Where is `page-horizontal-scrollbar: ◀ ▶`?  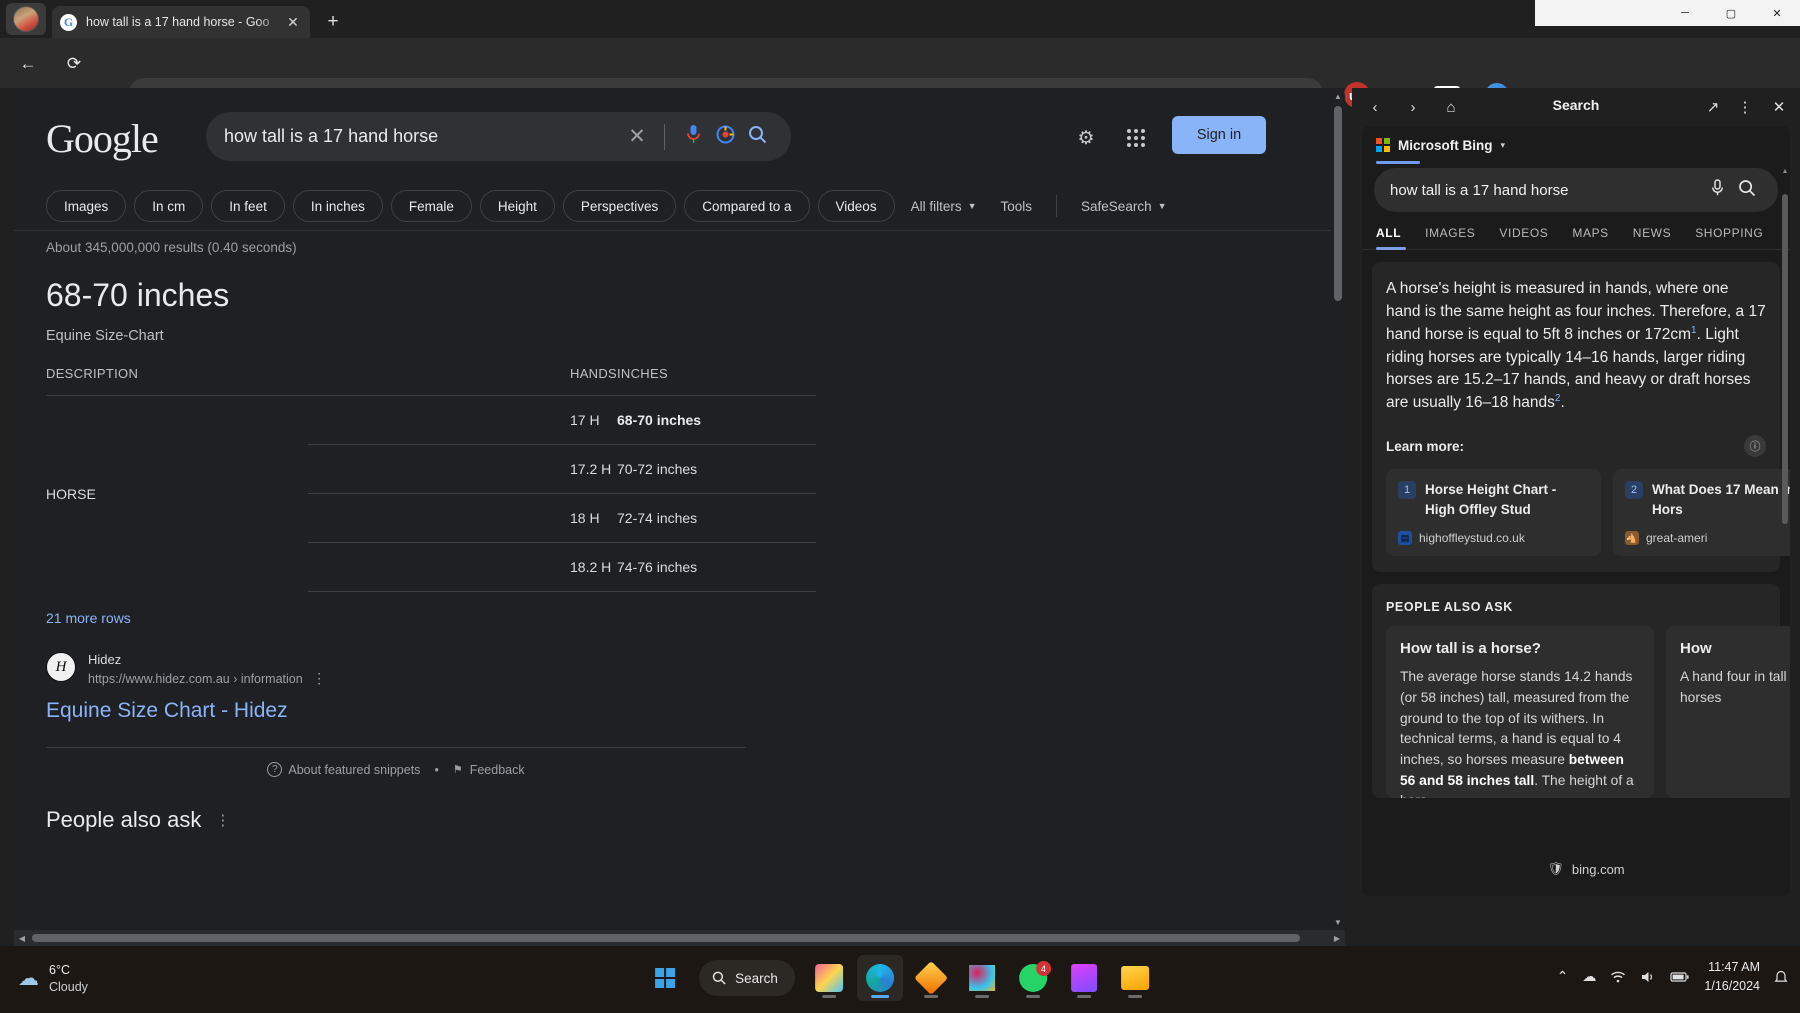
page-horizontal-scrollbar: ◀ ▶ is located at coordinates (679, 938).